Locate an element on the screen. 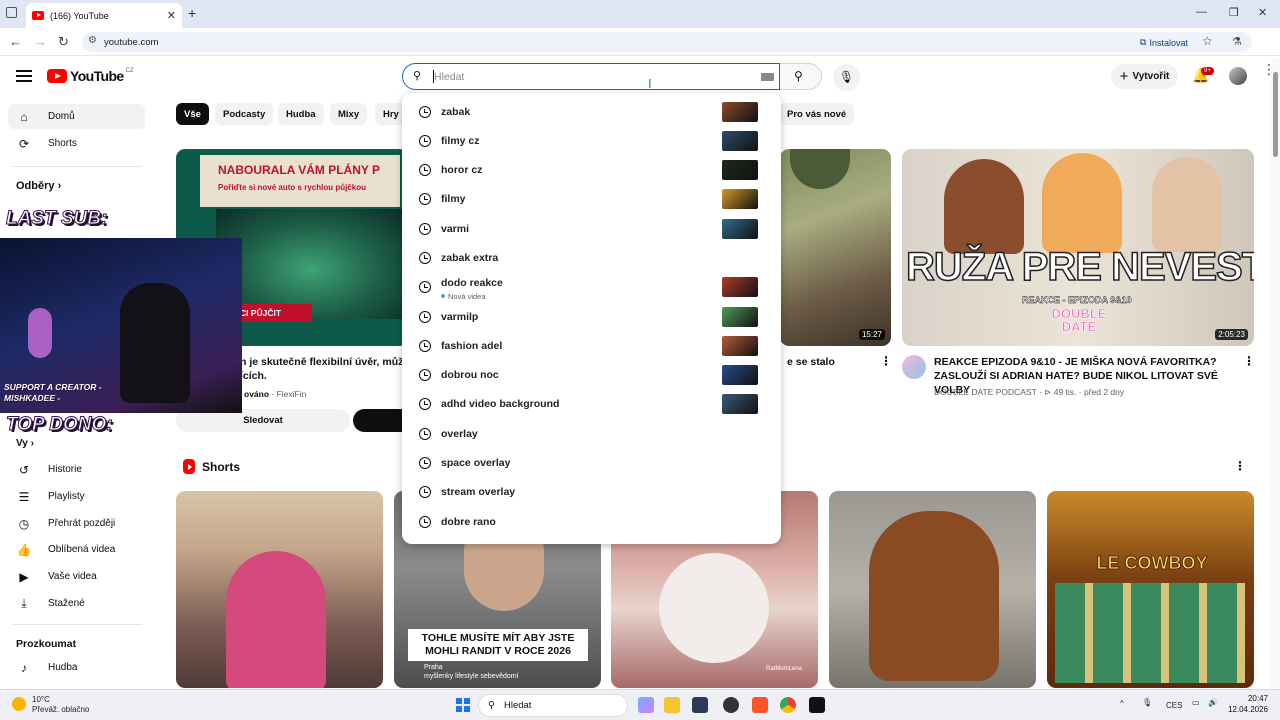  search-suggestion: stream overlay is located at coordinates (591, 492).